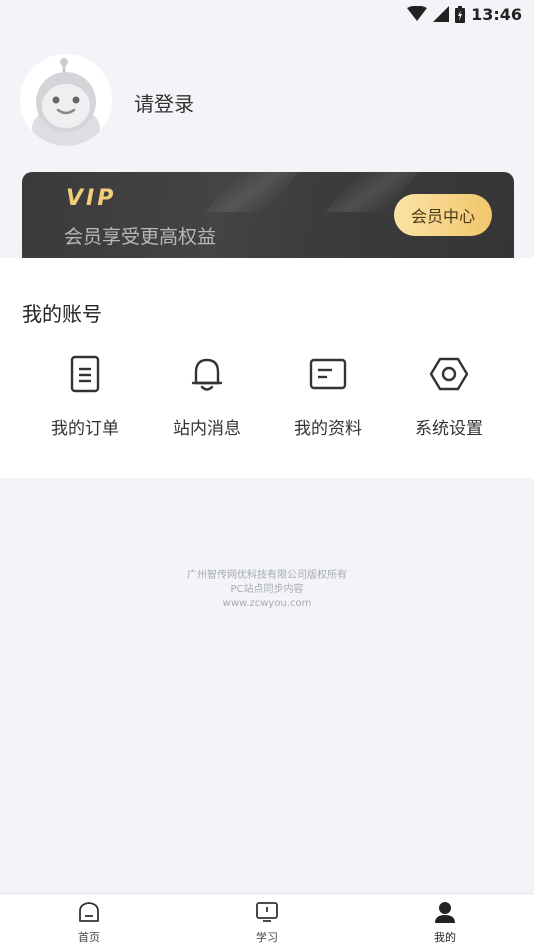  What do you see at coordinates (268, 215) in the screenshot?
I see `vip-card: VIP 会员享受更高权益 会员中心` at bounding box center [268, 215].